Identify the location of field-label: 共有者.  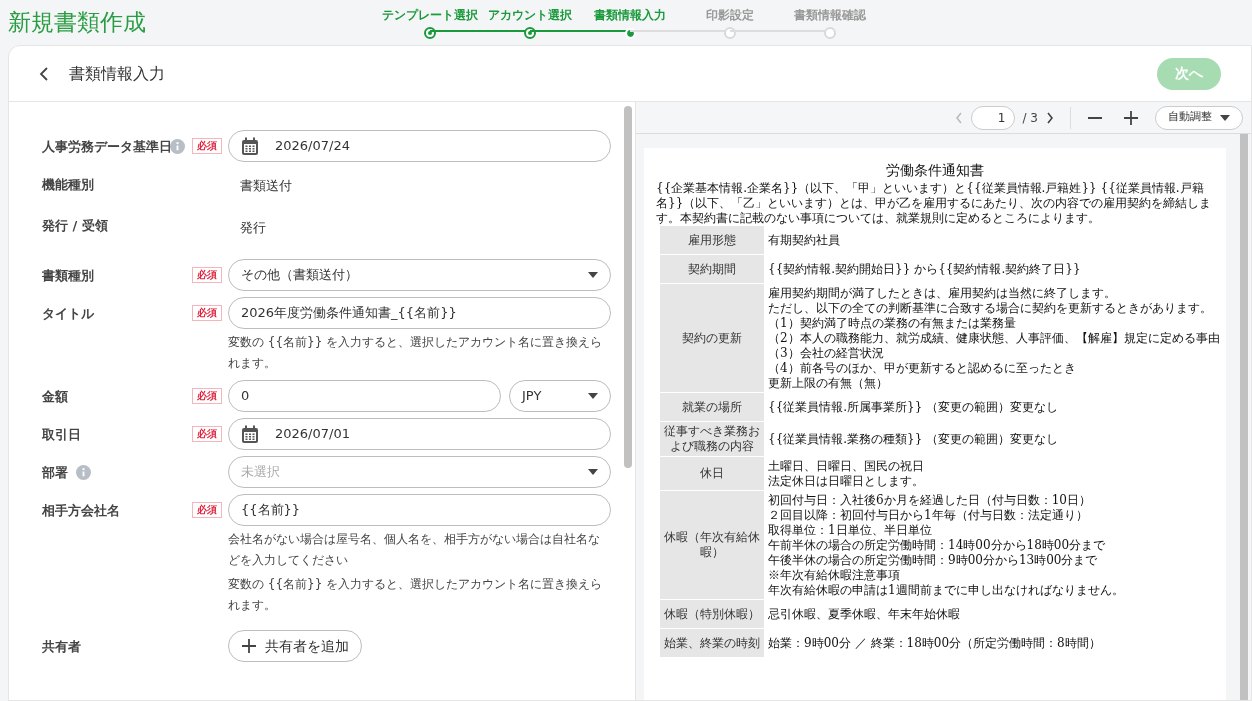
(61, 646).